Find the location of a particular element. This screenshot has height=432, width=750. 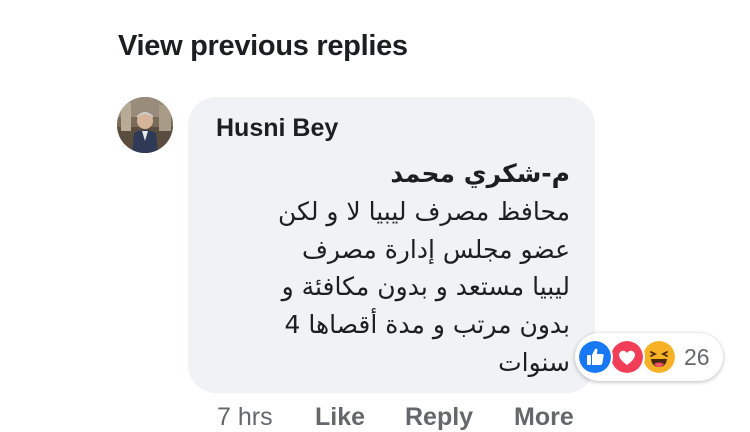

more-button: More is located at coordinates (544, 417).